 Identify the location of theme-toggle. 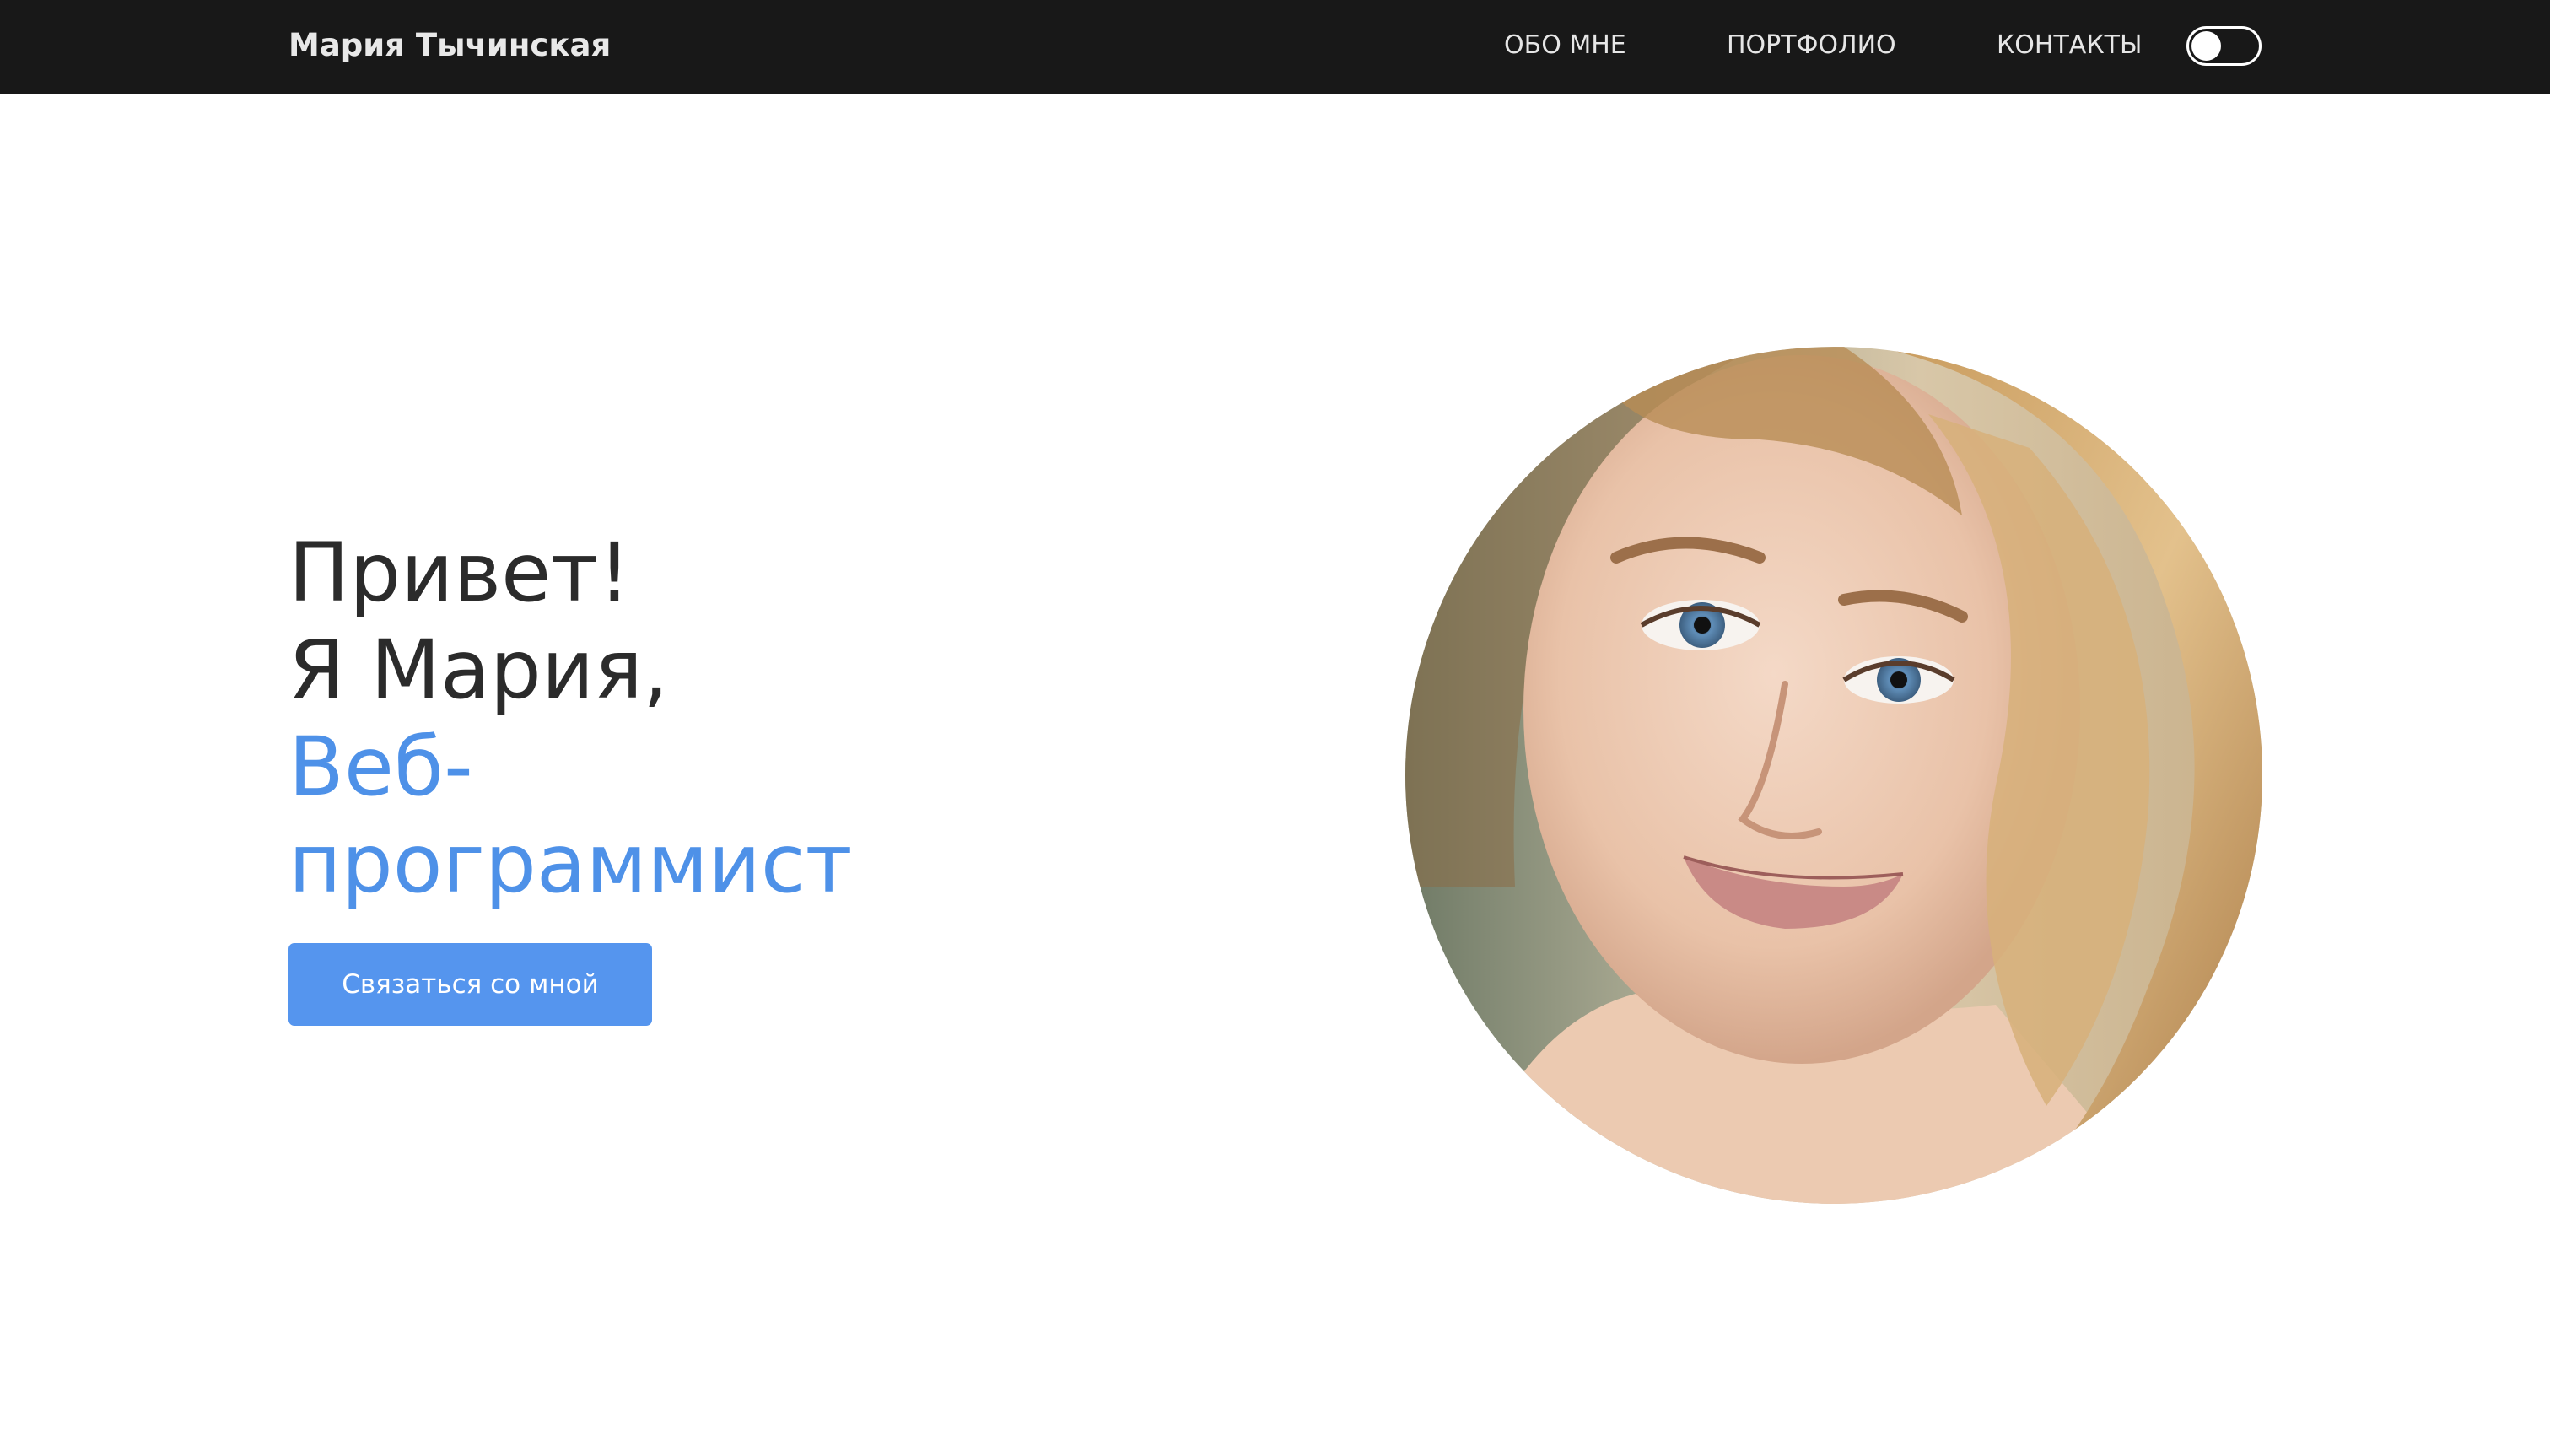
(2224, 46).